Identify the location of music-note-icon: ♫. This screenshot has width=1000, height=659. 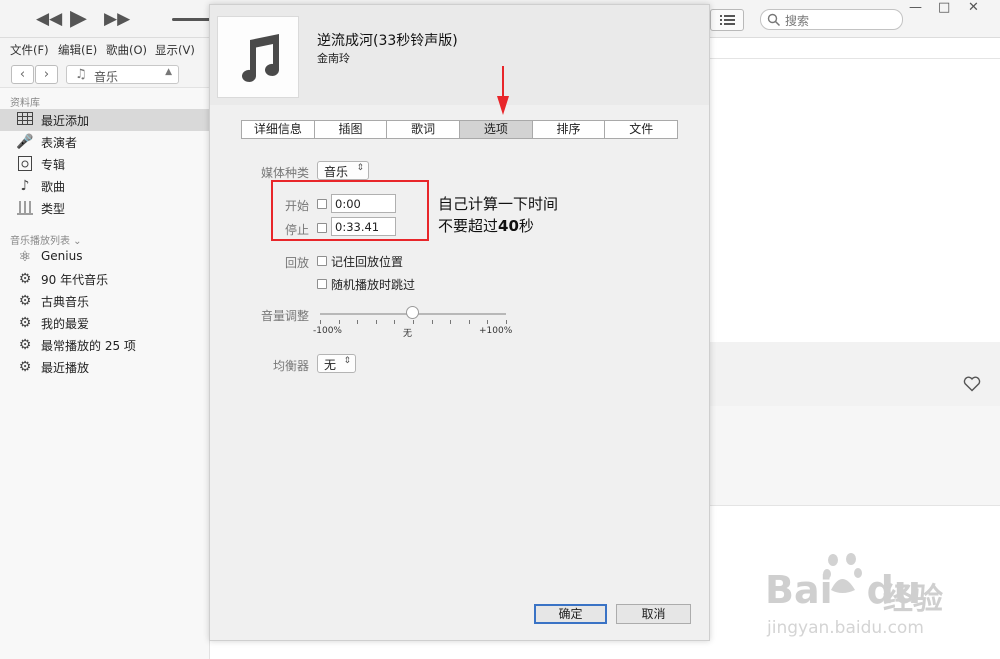
(81, 74).